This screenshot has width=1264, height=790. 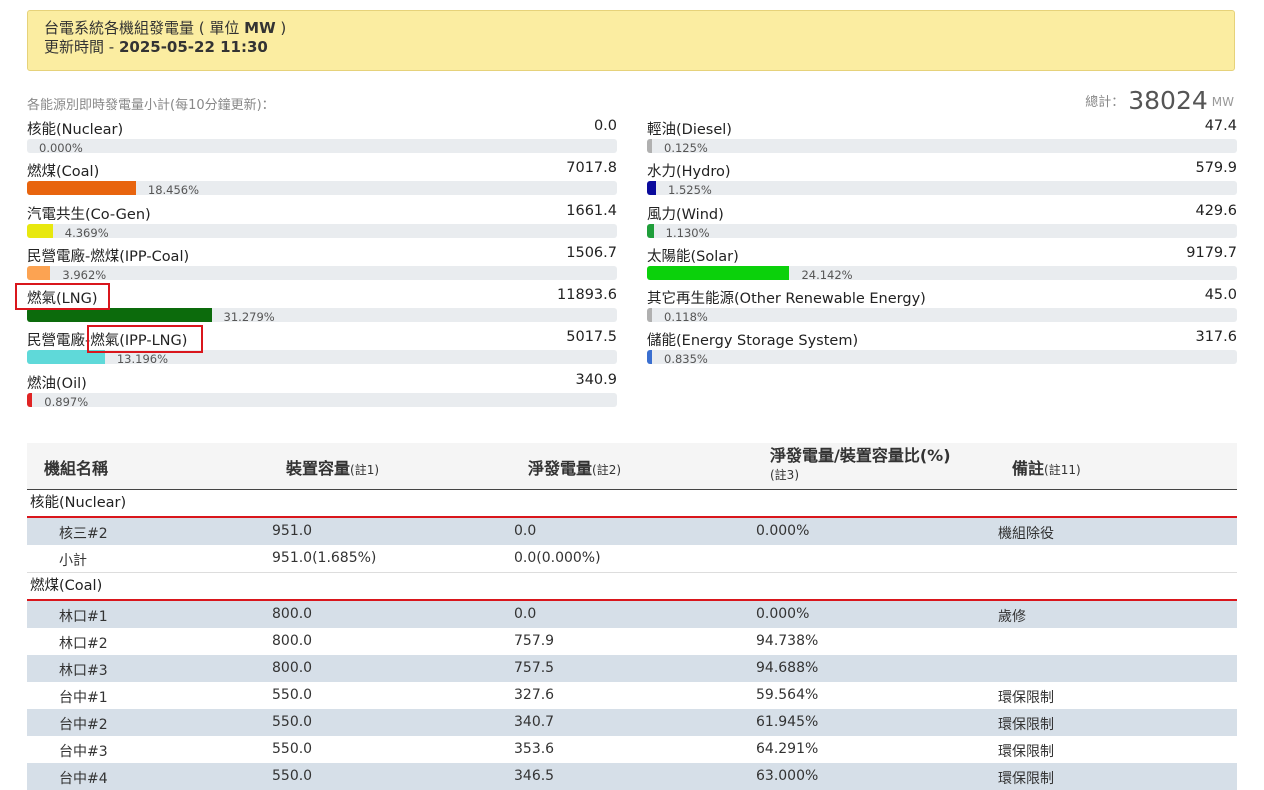 I want to click on col-header-capacity: 裝置容量(註1), so click(x=332, y=467).